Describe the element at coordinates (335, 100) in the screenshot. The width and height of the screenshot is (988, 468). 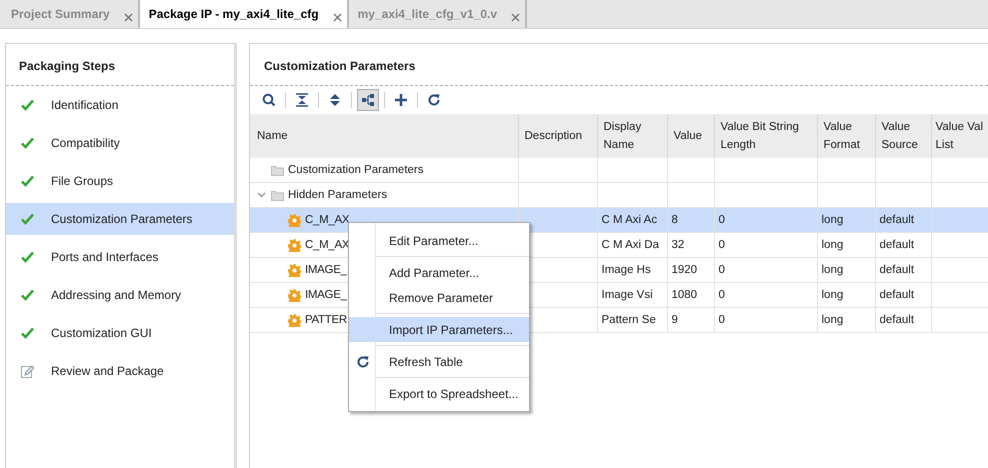
I see `expand-all-icon` at that location.